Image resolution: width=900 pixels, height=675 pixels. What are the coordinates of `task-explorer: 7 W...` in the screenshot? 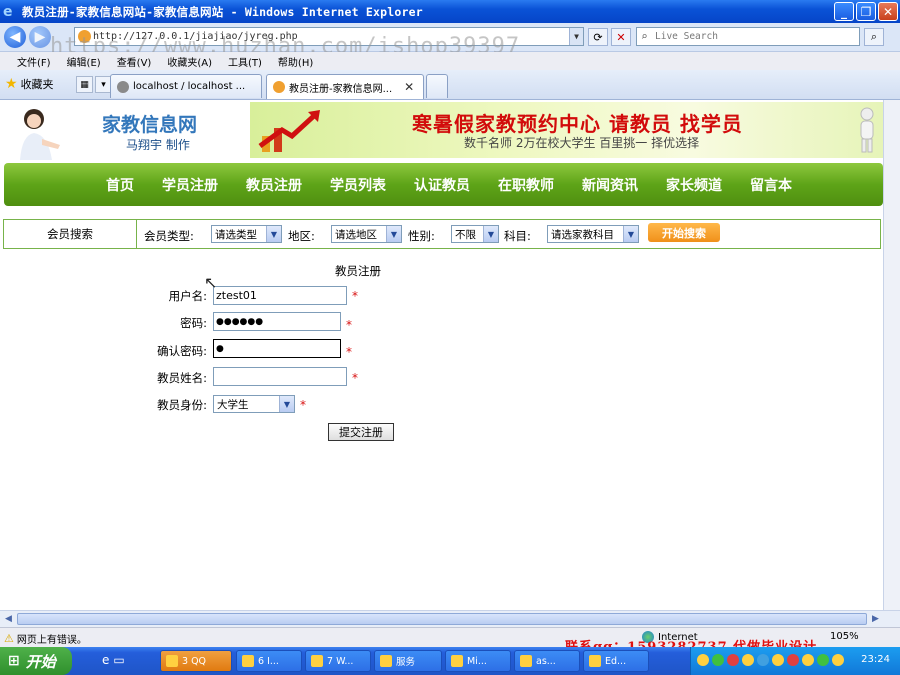 It's located at (338, 661).